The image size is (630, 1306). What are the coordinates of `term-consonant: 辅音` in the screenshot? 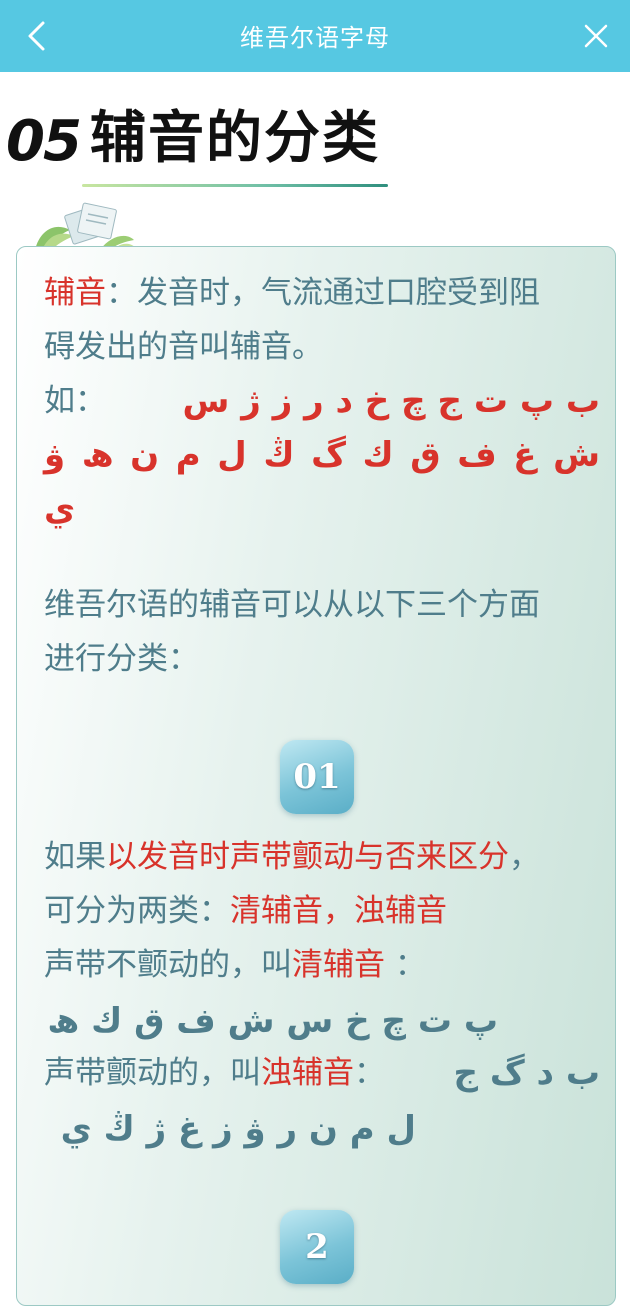 It's located at (75, 293).